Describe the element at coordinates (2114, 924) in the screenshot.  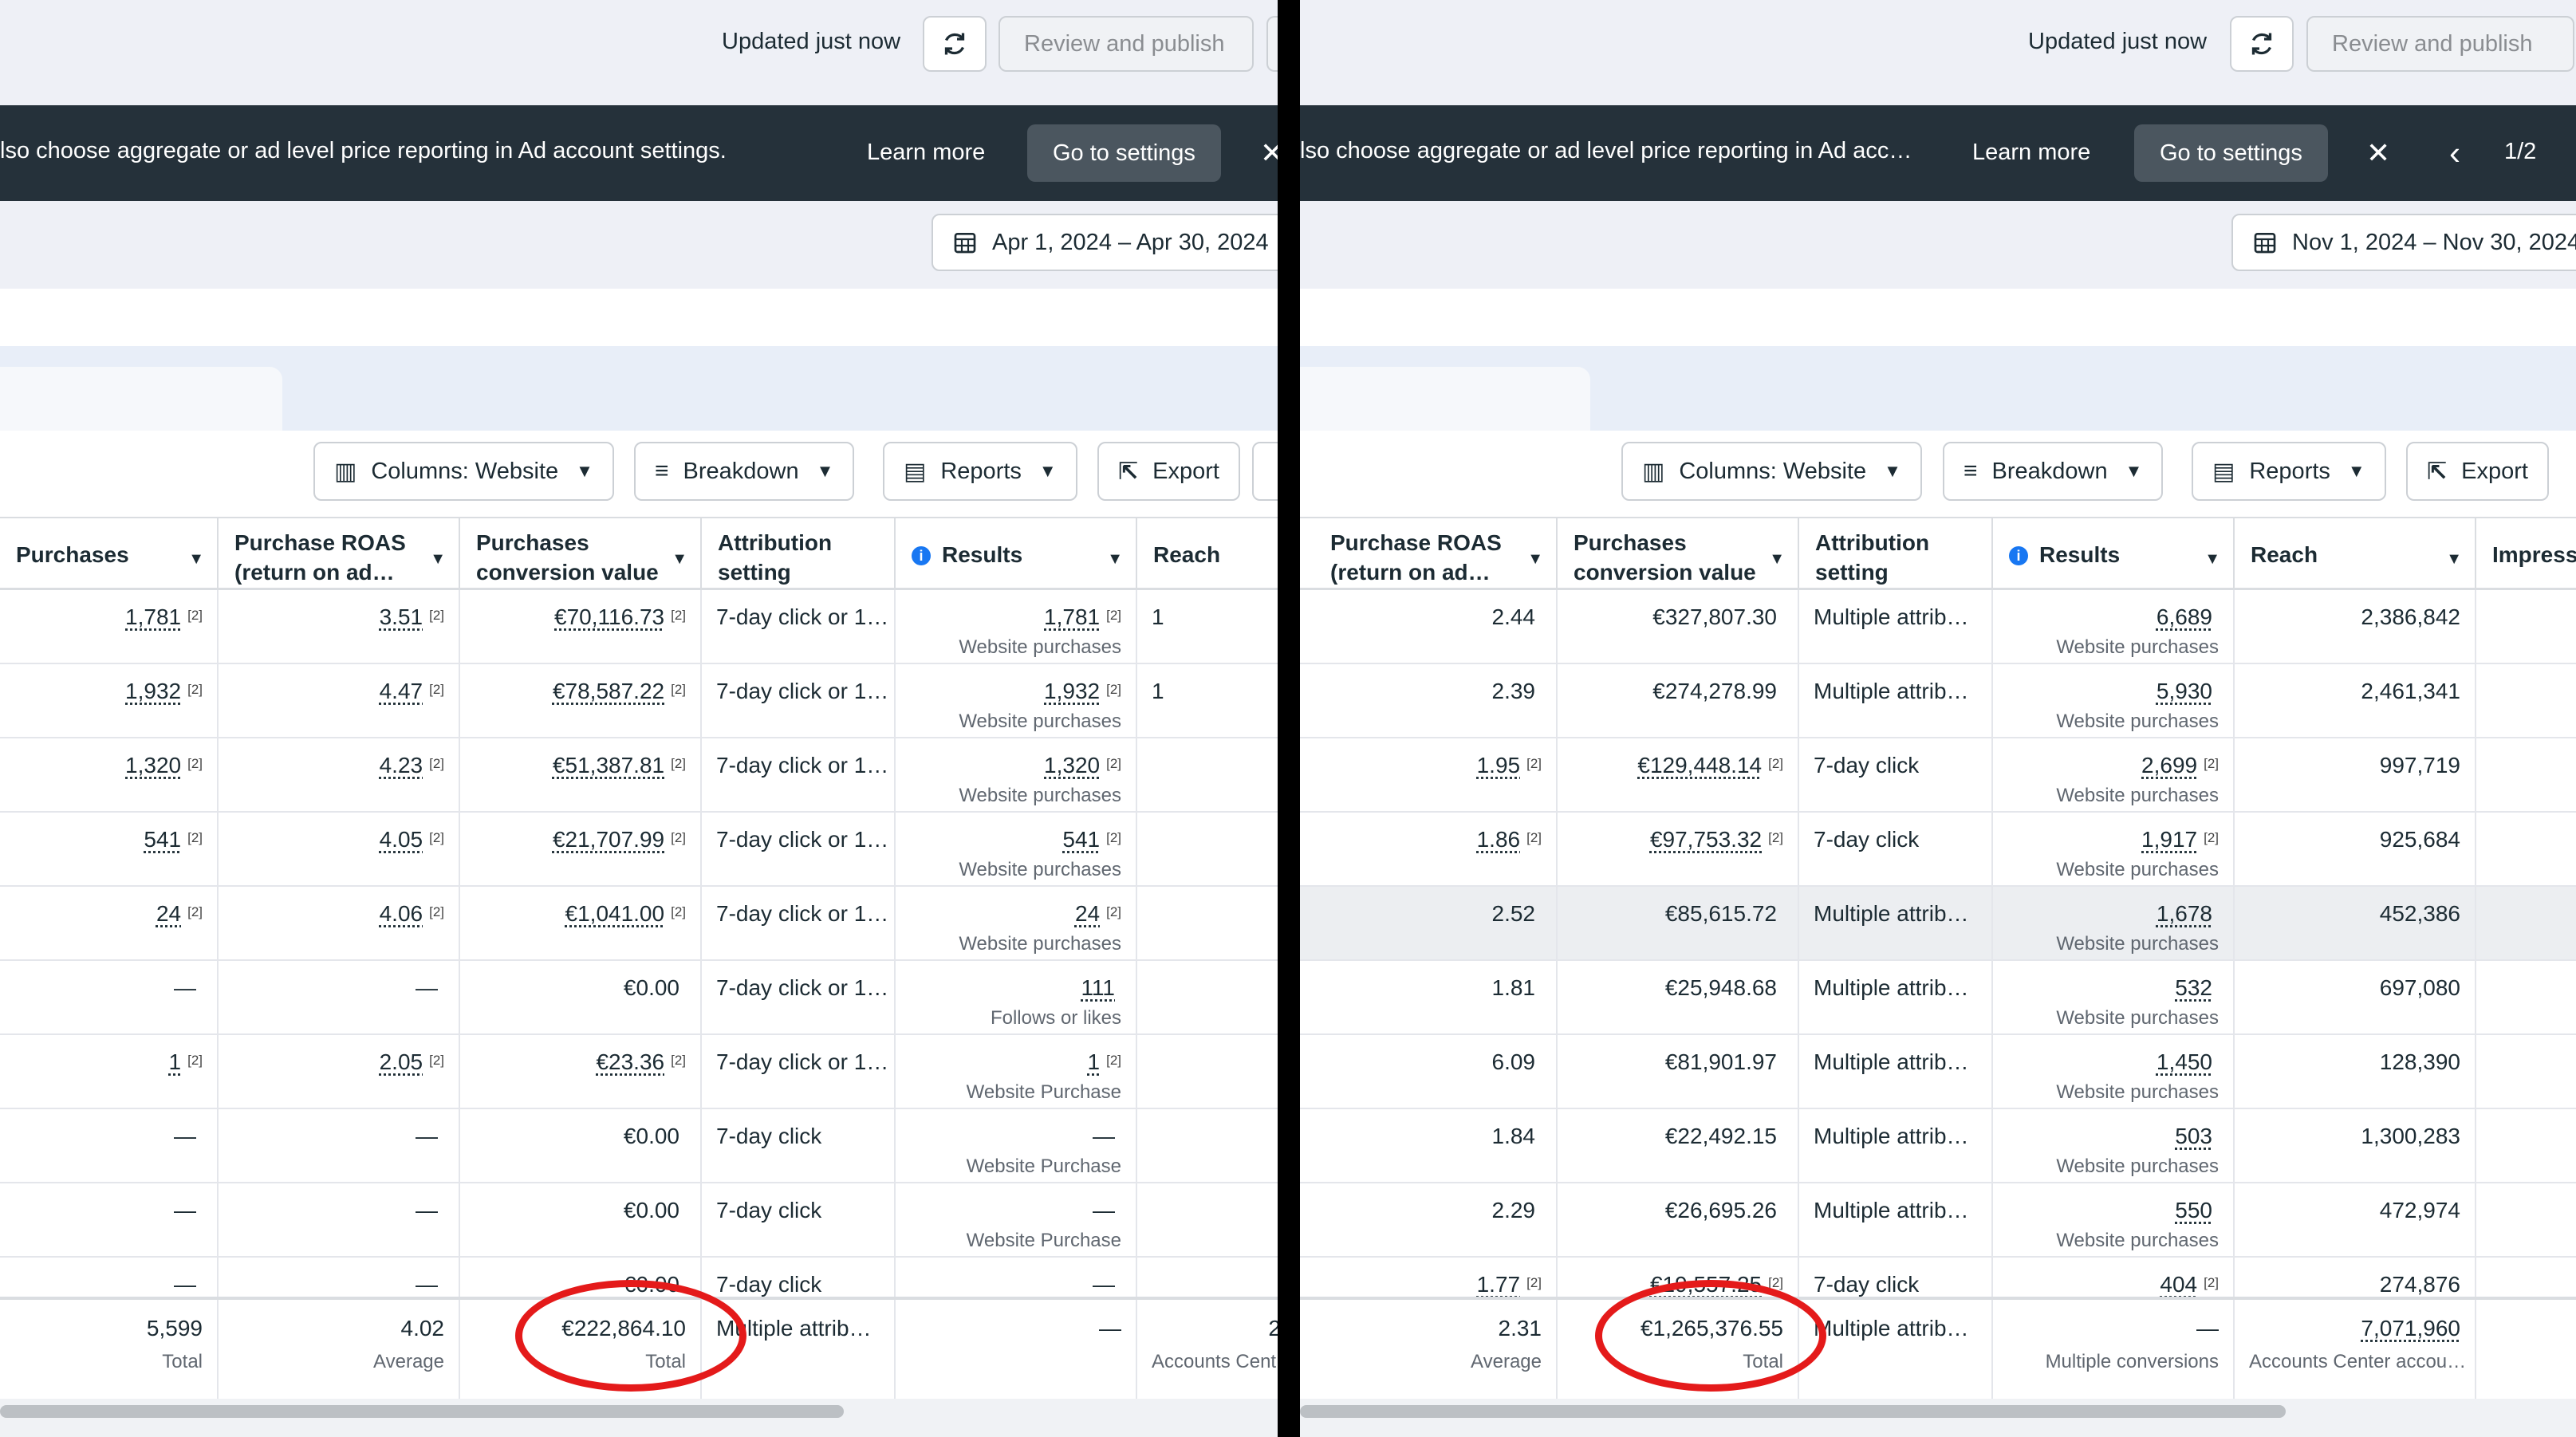
I see `cell-results: 1,678 Website purchases` at that location.